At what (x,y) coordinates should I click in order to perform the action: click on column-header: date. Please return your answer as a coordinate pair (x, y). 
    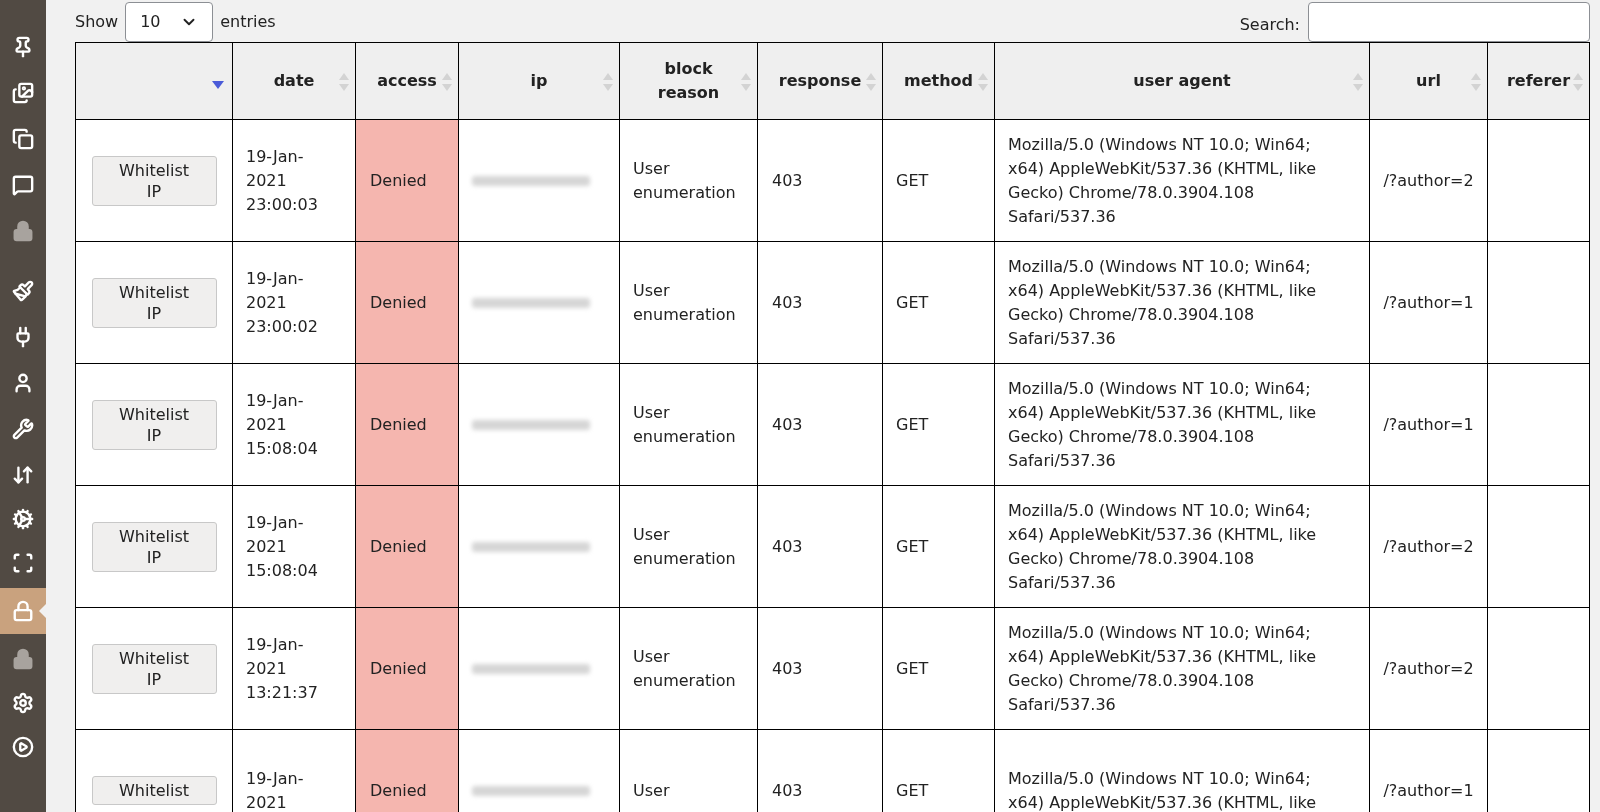
    Looking at the image, I should click on (294, 81).